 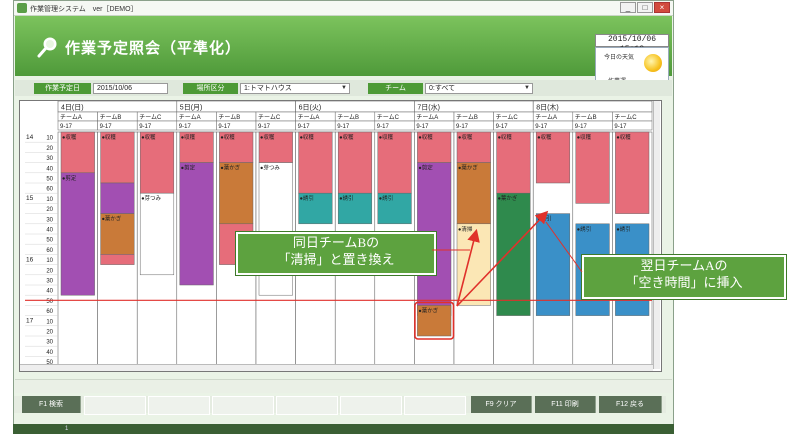 What do you see at coordinates (565, 404) in the screenshot?
I see `f11-print-button: F11 印刷` at bounding box center [565, 404].